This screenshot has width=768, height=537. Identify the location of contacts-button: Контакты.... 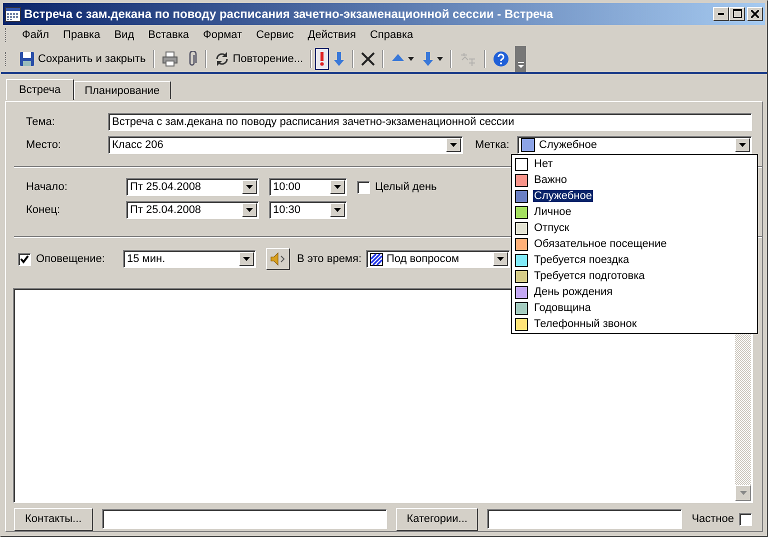
(53, 519).